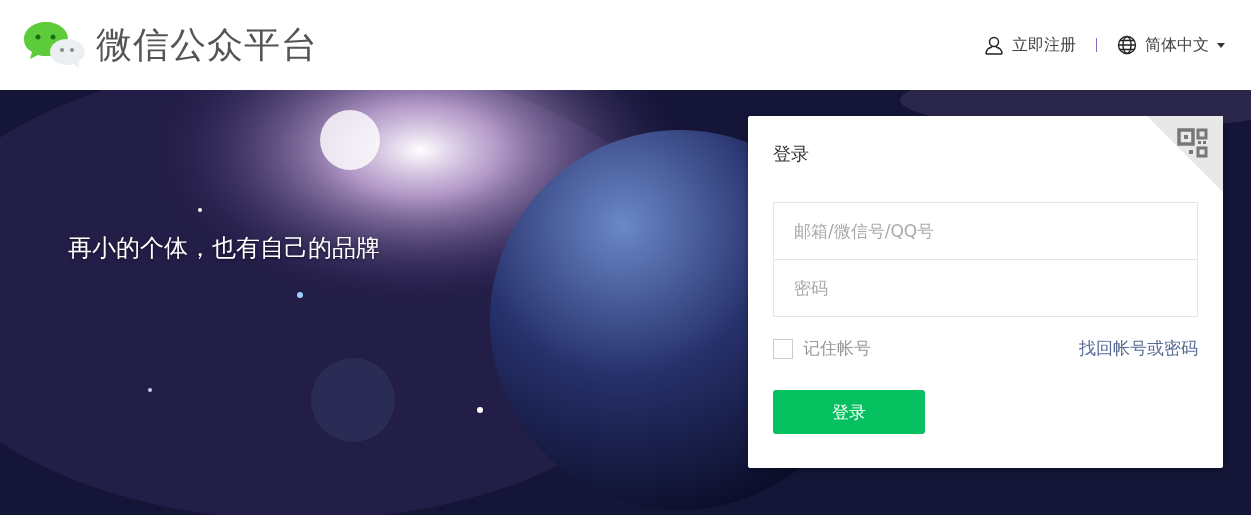 This screenshot has width=1251, height=515. What do you see at coordinates (985, 288) in the screenshot?
I see `password-field: 密码` at bounding box center [985, 288].